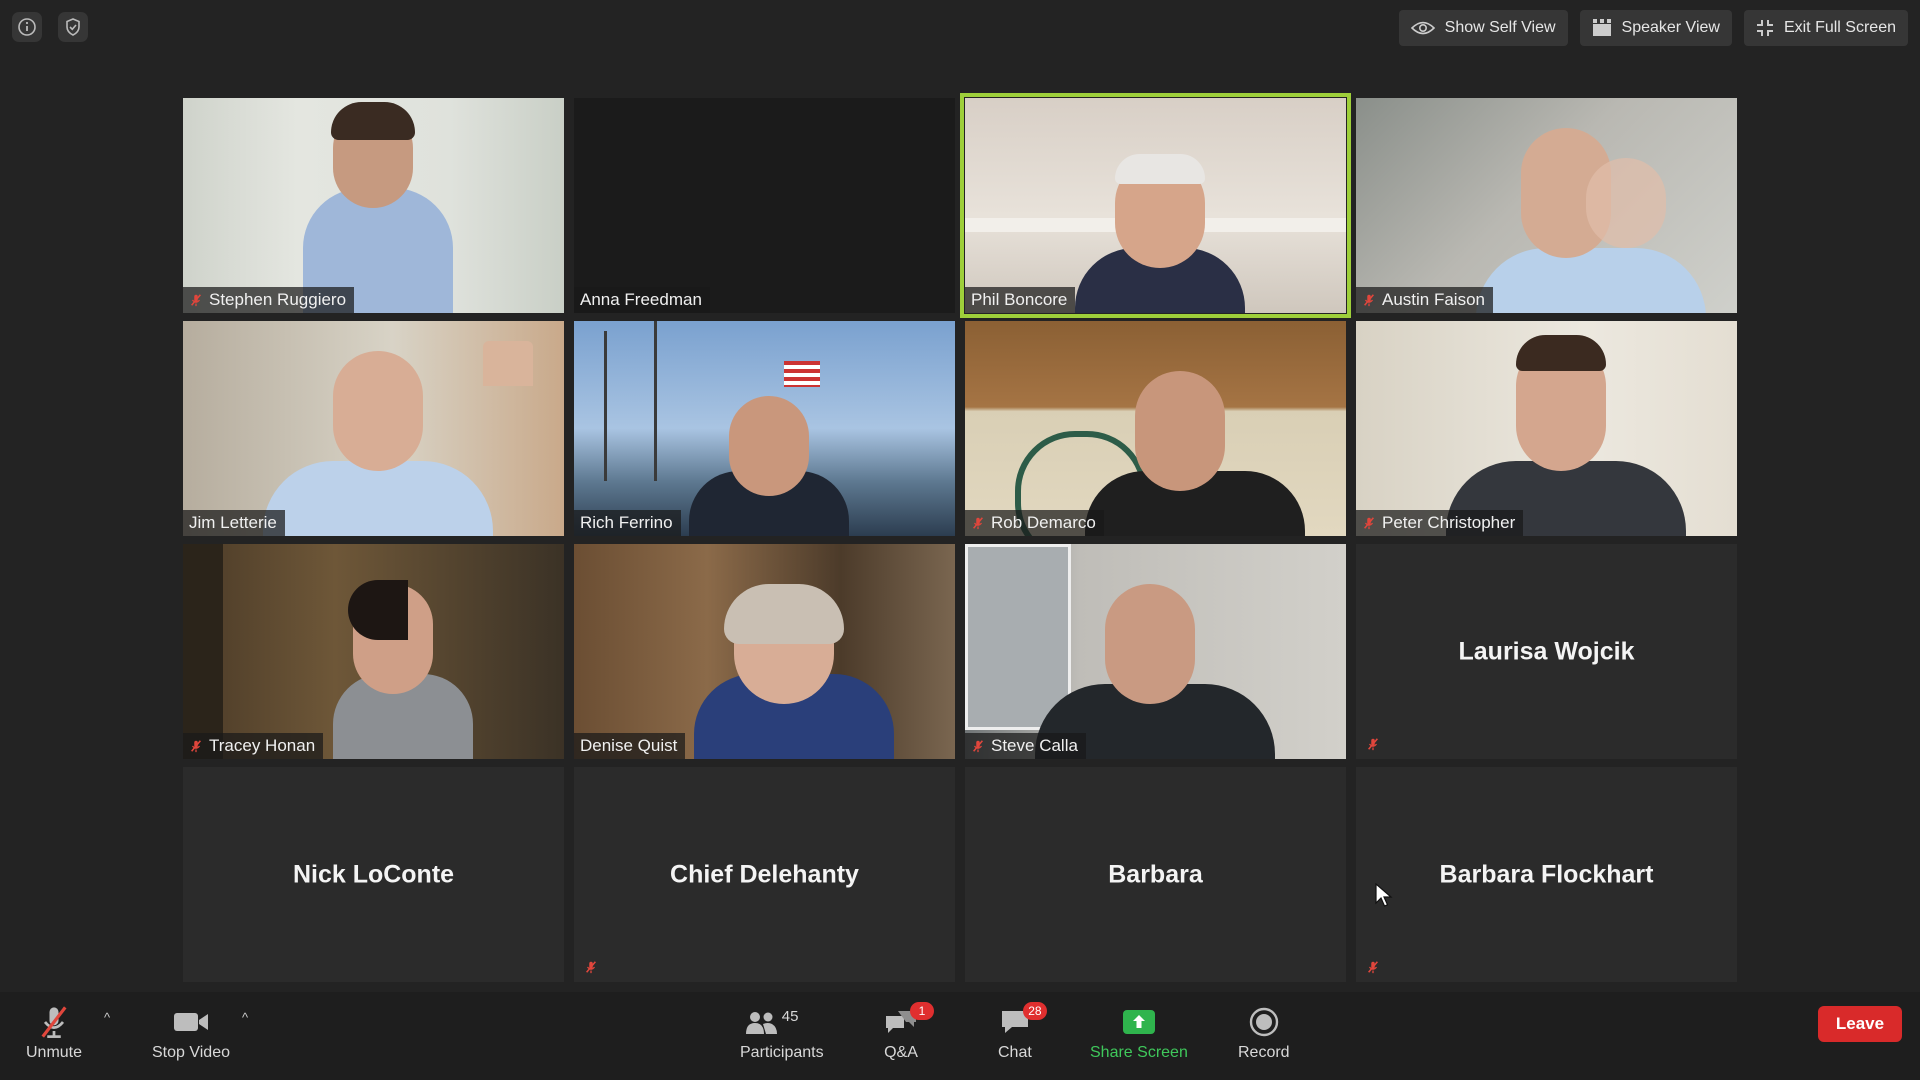  I want to click on participant-name: Peter Christopher, so click(1449, 522).